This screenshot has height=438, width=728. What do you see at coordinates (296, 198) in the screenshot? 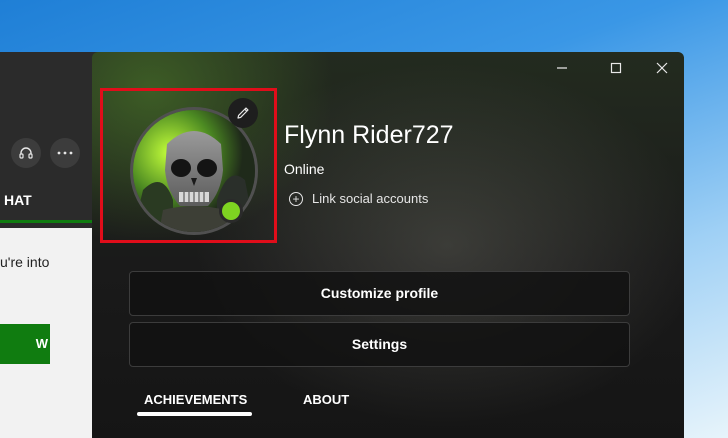
I see `plus-icon: +` at bounding box center [296, 198].